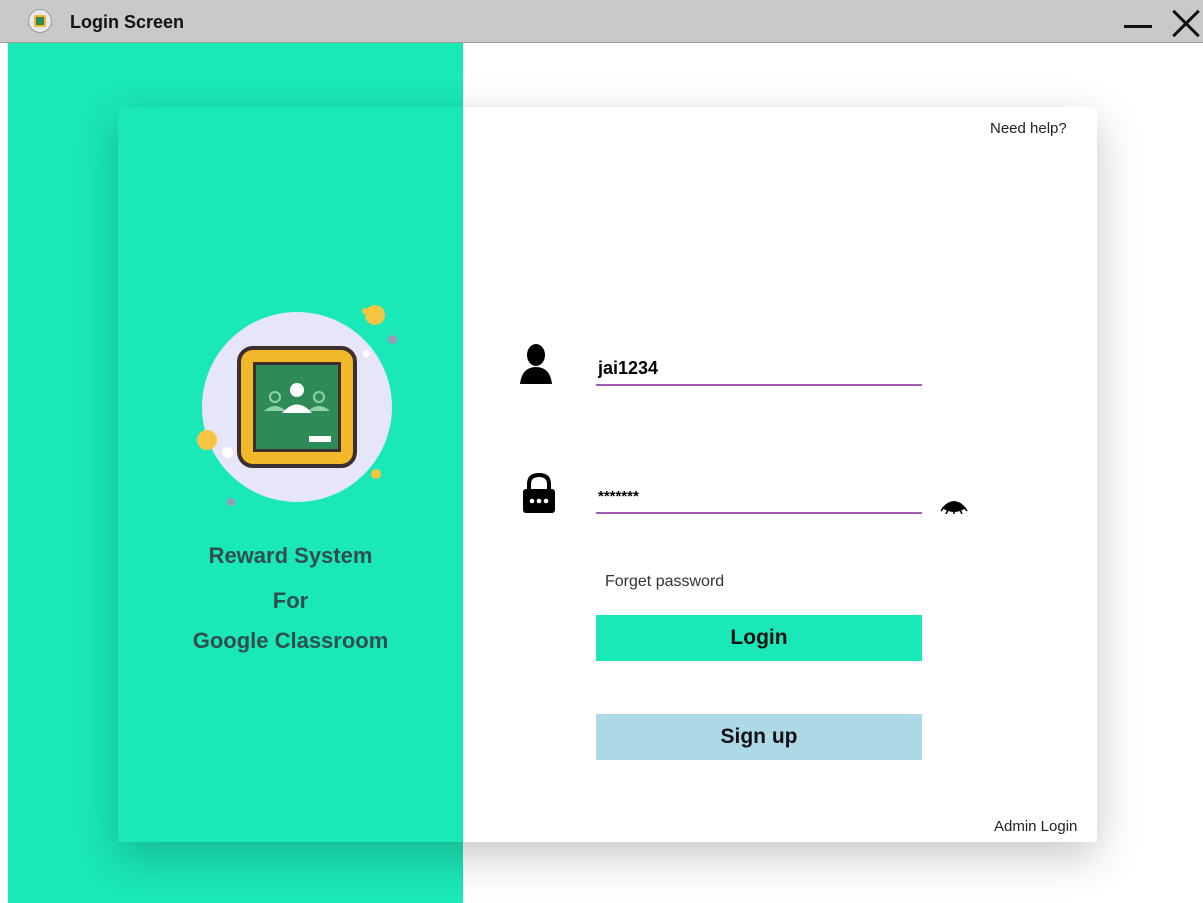  I want to click on lock-icon, so click(539, 492).